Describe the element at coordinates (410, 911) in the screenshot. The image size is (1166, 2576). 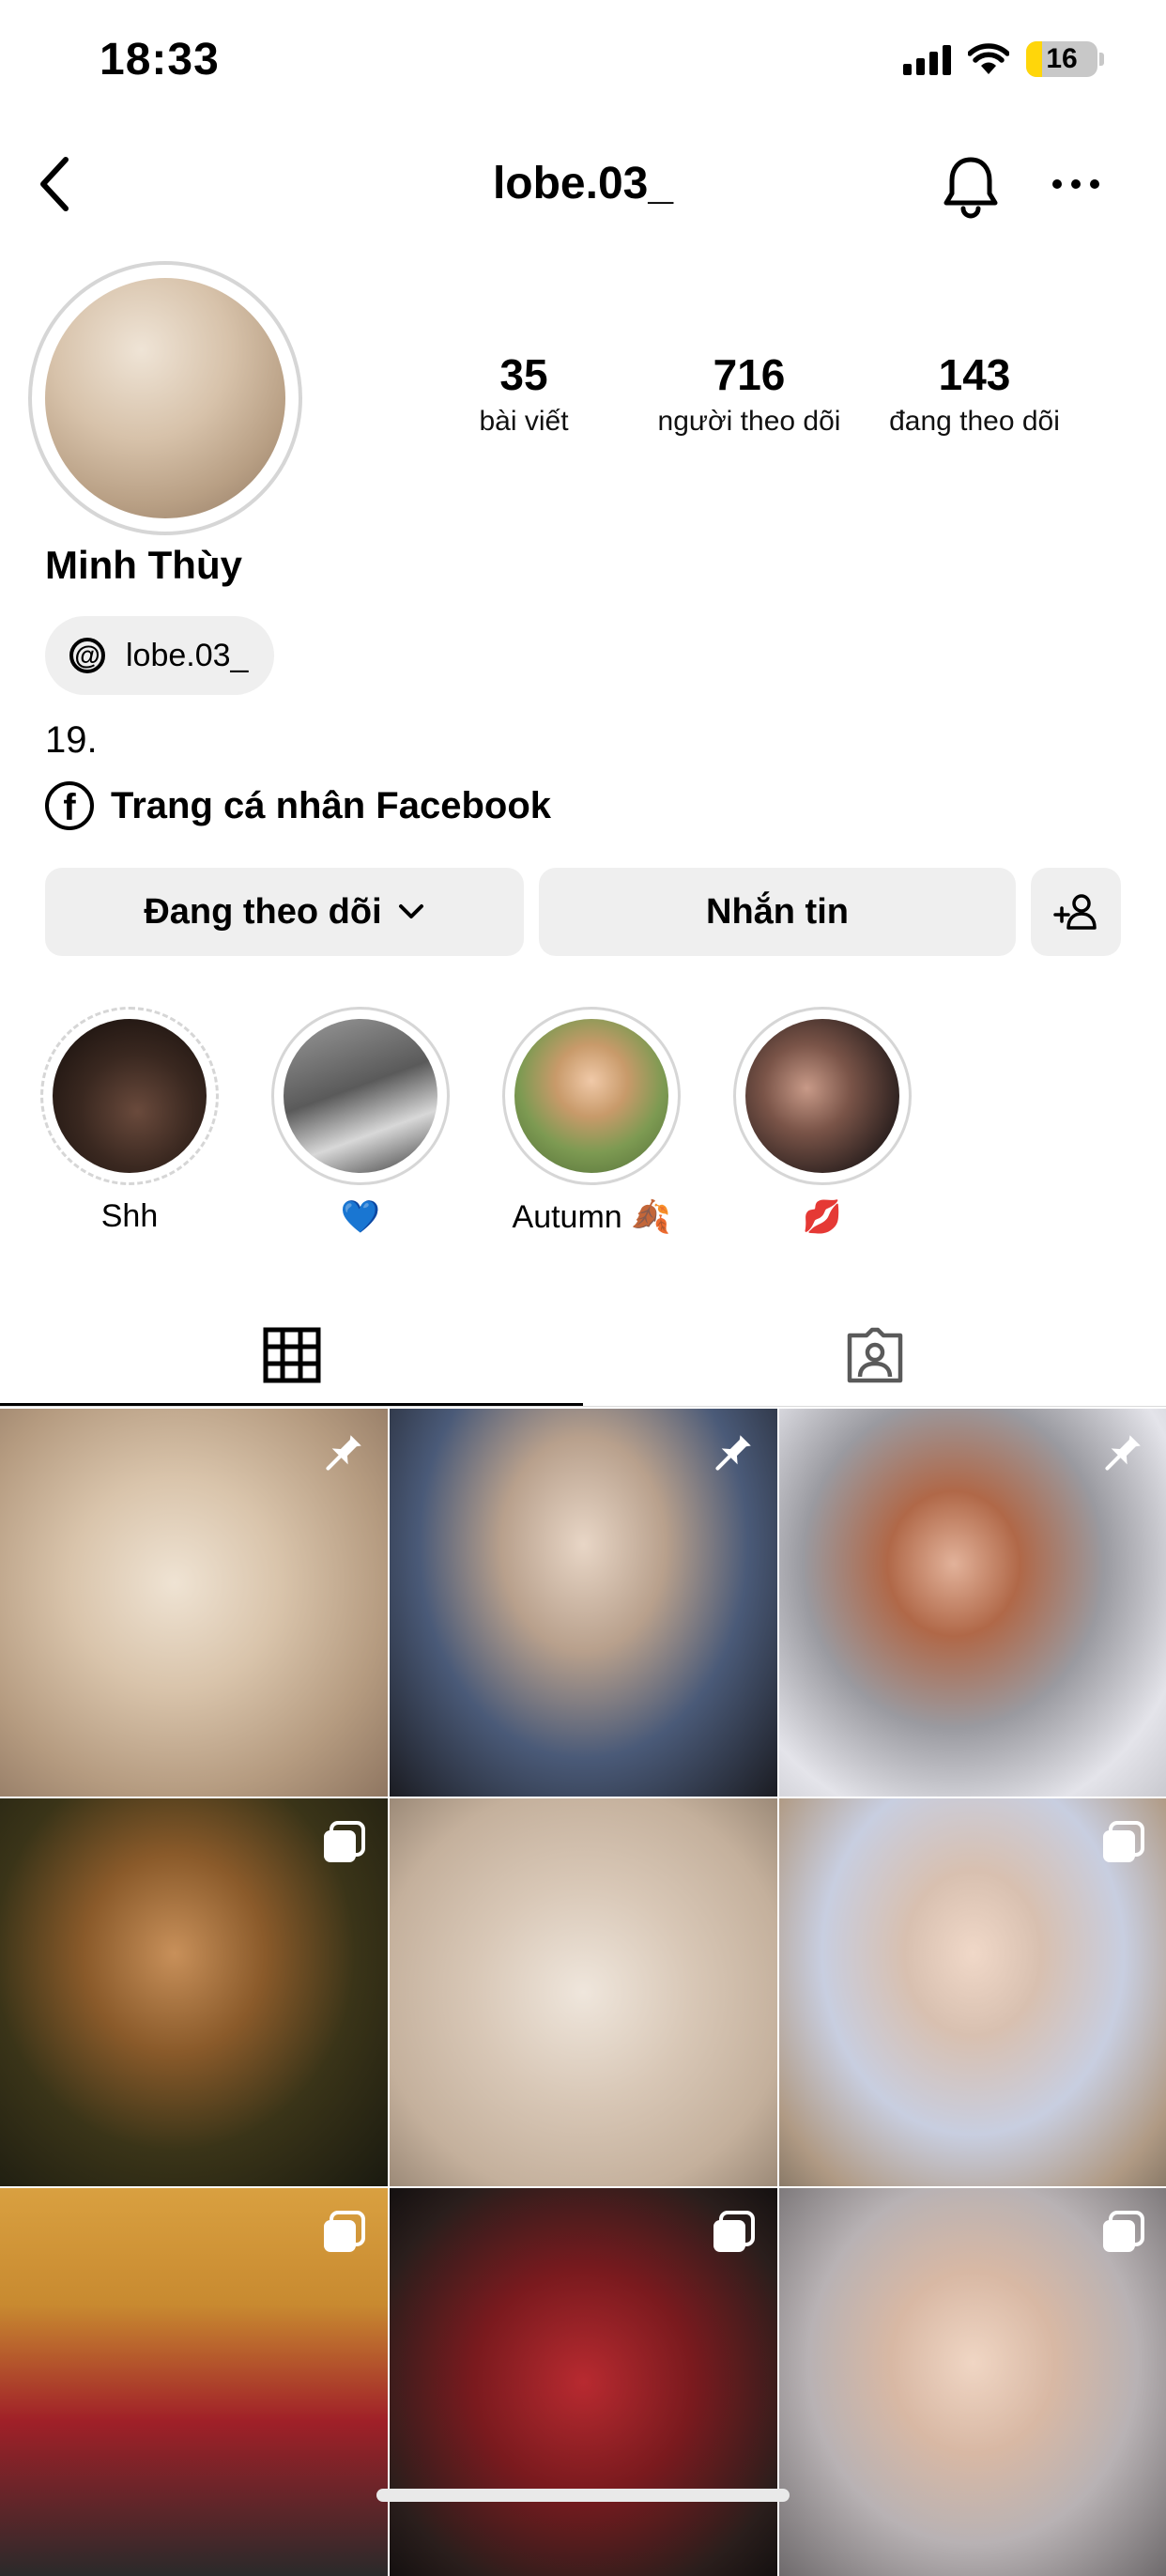
I see `chevron-down-icon` at that location.